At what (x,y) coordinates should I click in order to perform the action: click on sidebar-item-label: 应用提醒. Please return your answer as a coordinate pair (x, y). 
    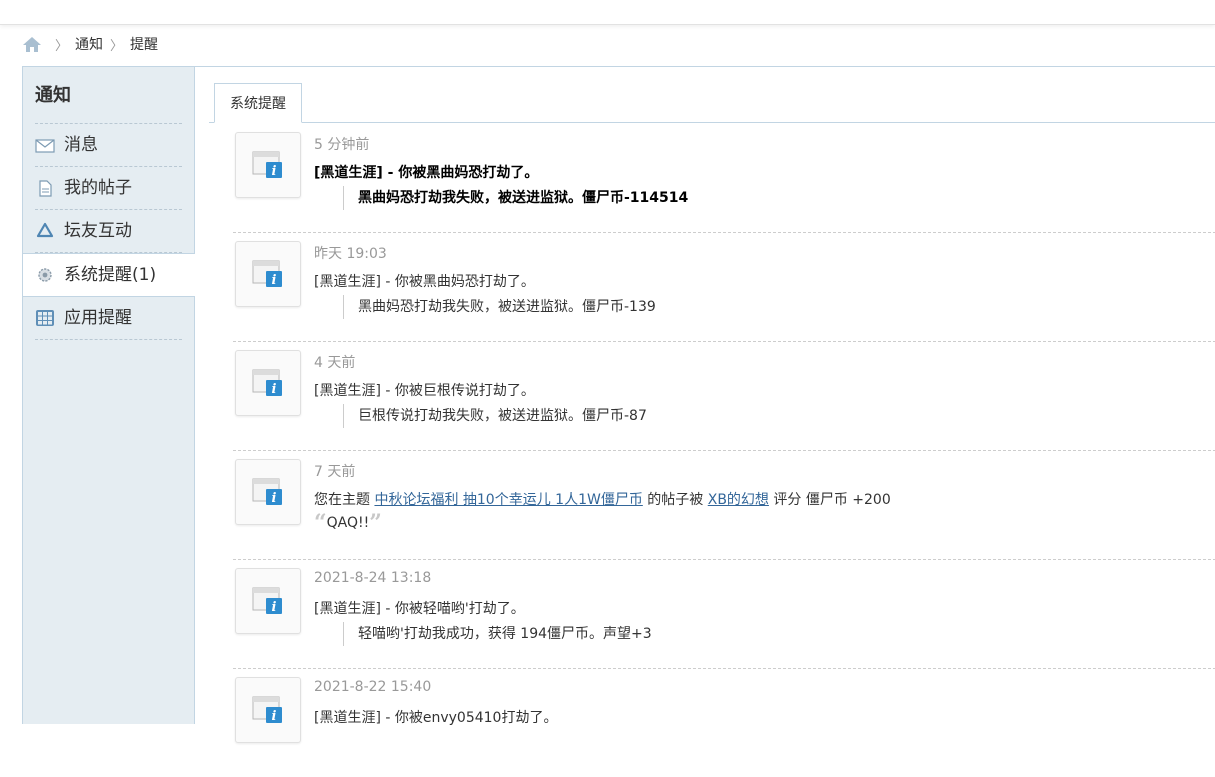
    Looking at the image, I should click on (98, 318).